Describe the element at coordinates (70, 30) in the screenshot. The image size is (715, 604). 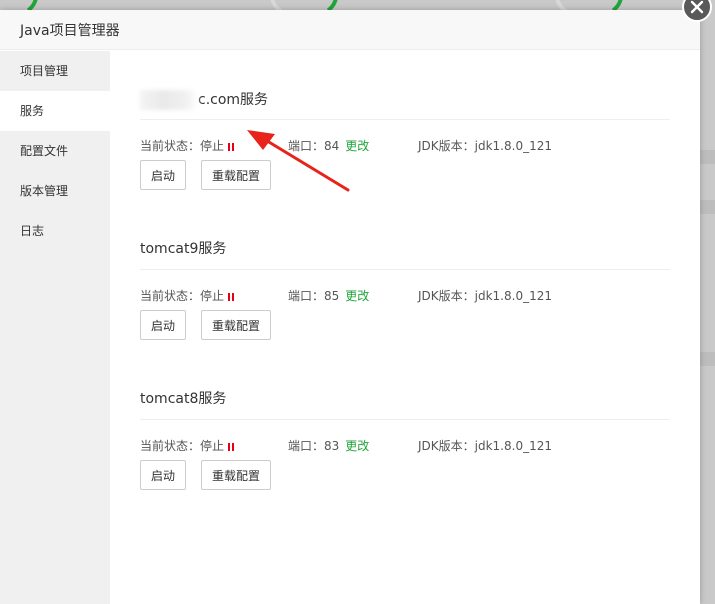
I see `dialog-title: Java项目管理器` at that location.